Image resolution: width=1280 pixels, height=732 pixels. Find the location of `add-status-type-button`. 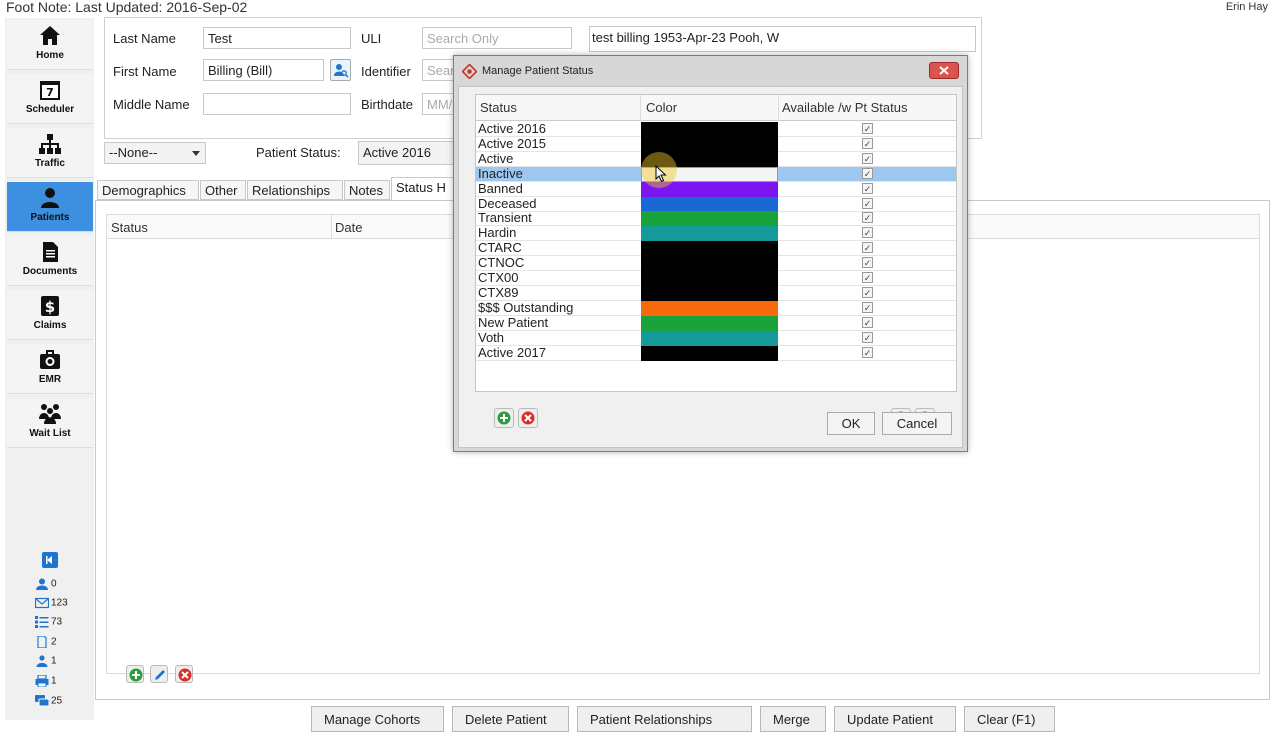

add-status-type-button is located at coordinates (504, 418).